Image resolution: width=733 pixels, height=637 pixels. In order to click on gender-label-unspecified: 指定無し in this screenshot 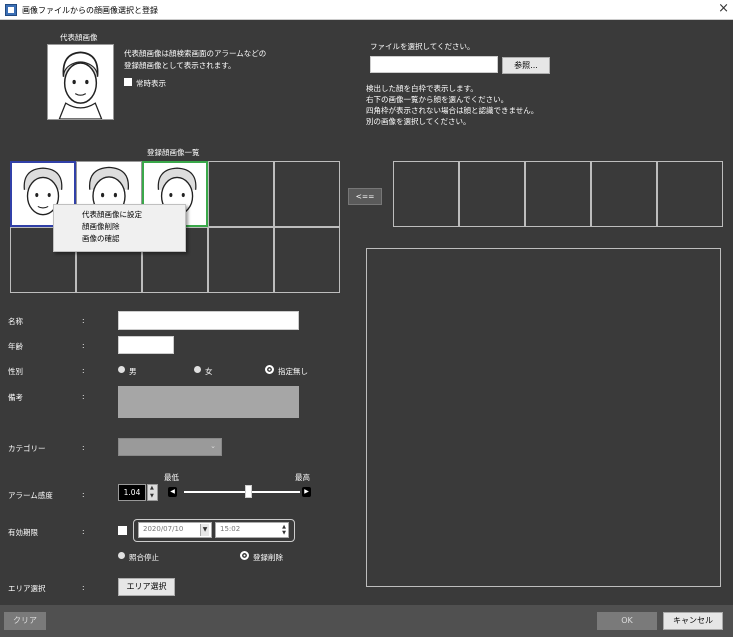, I will do `click(293, 371)`.